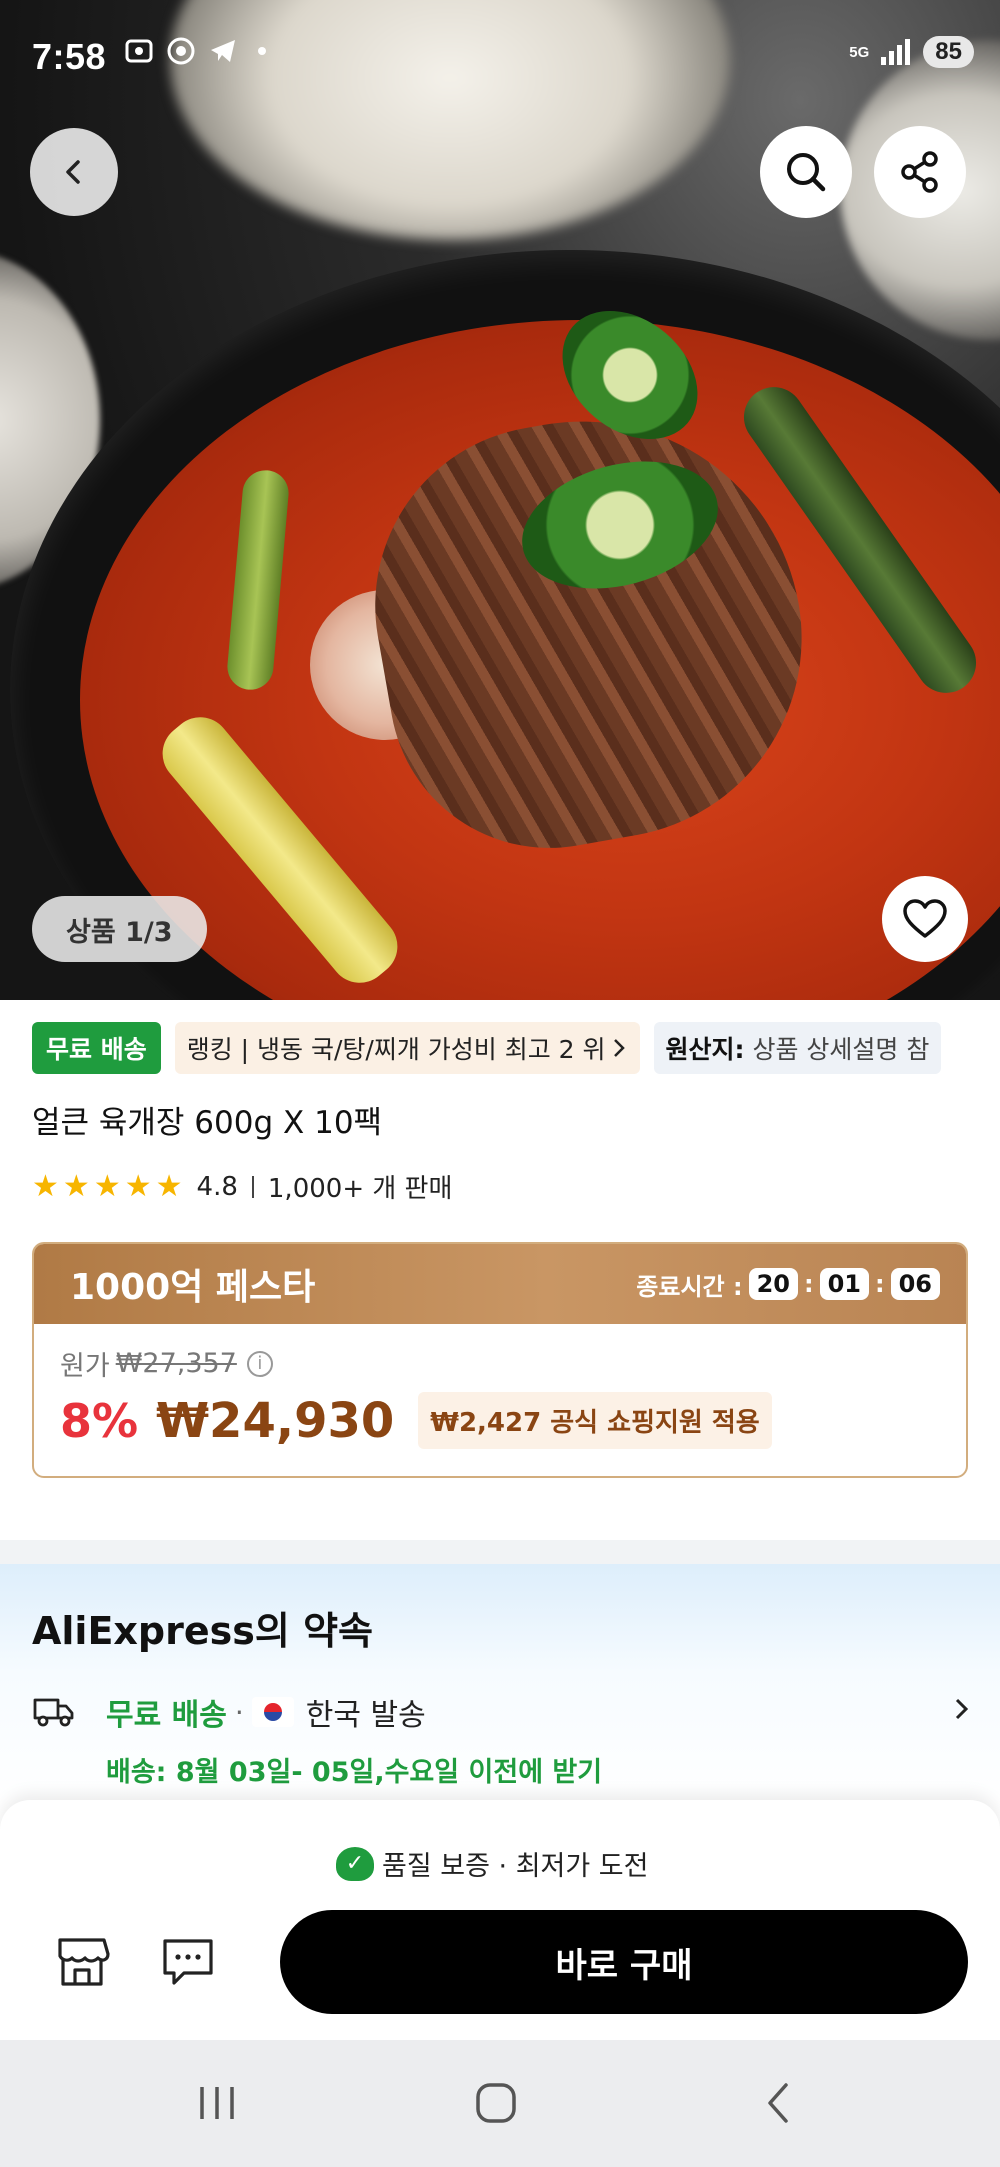 This screenshot has height=2167, width=1000. I want to click on countdown-timer: 종료시간 : 20: 01: 06, so click(788, 1284).